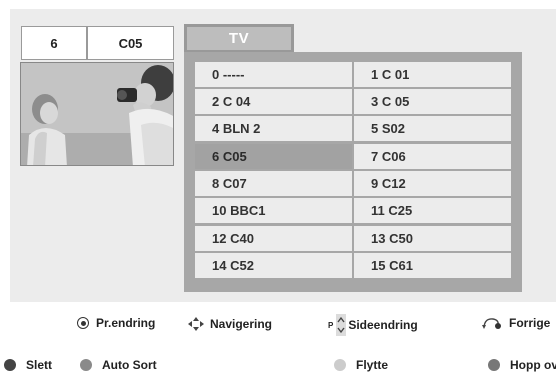 This screenshot has height=373, width=556. What do you see at coordinates (392, 265) in the screenshot?
I see `channel-label: 15 C61` at bounding box center [392, 265].